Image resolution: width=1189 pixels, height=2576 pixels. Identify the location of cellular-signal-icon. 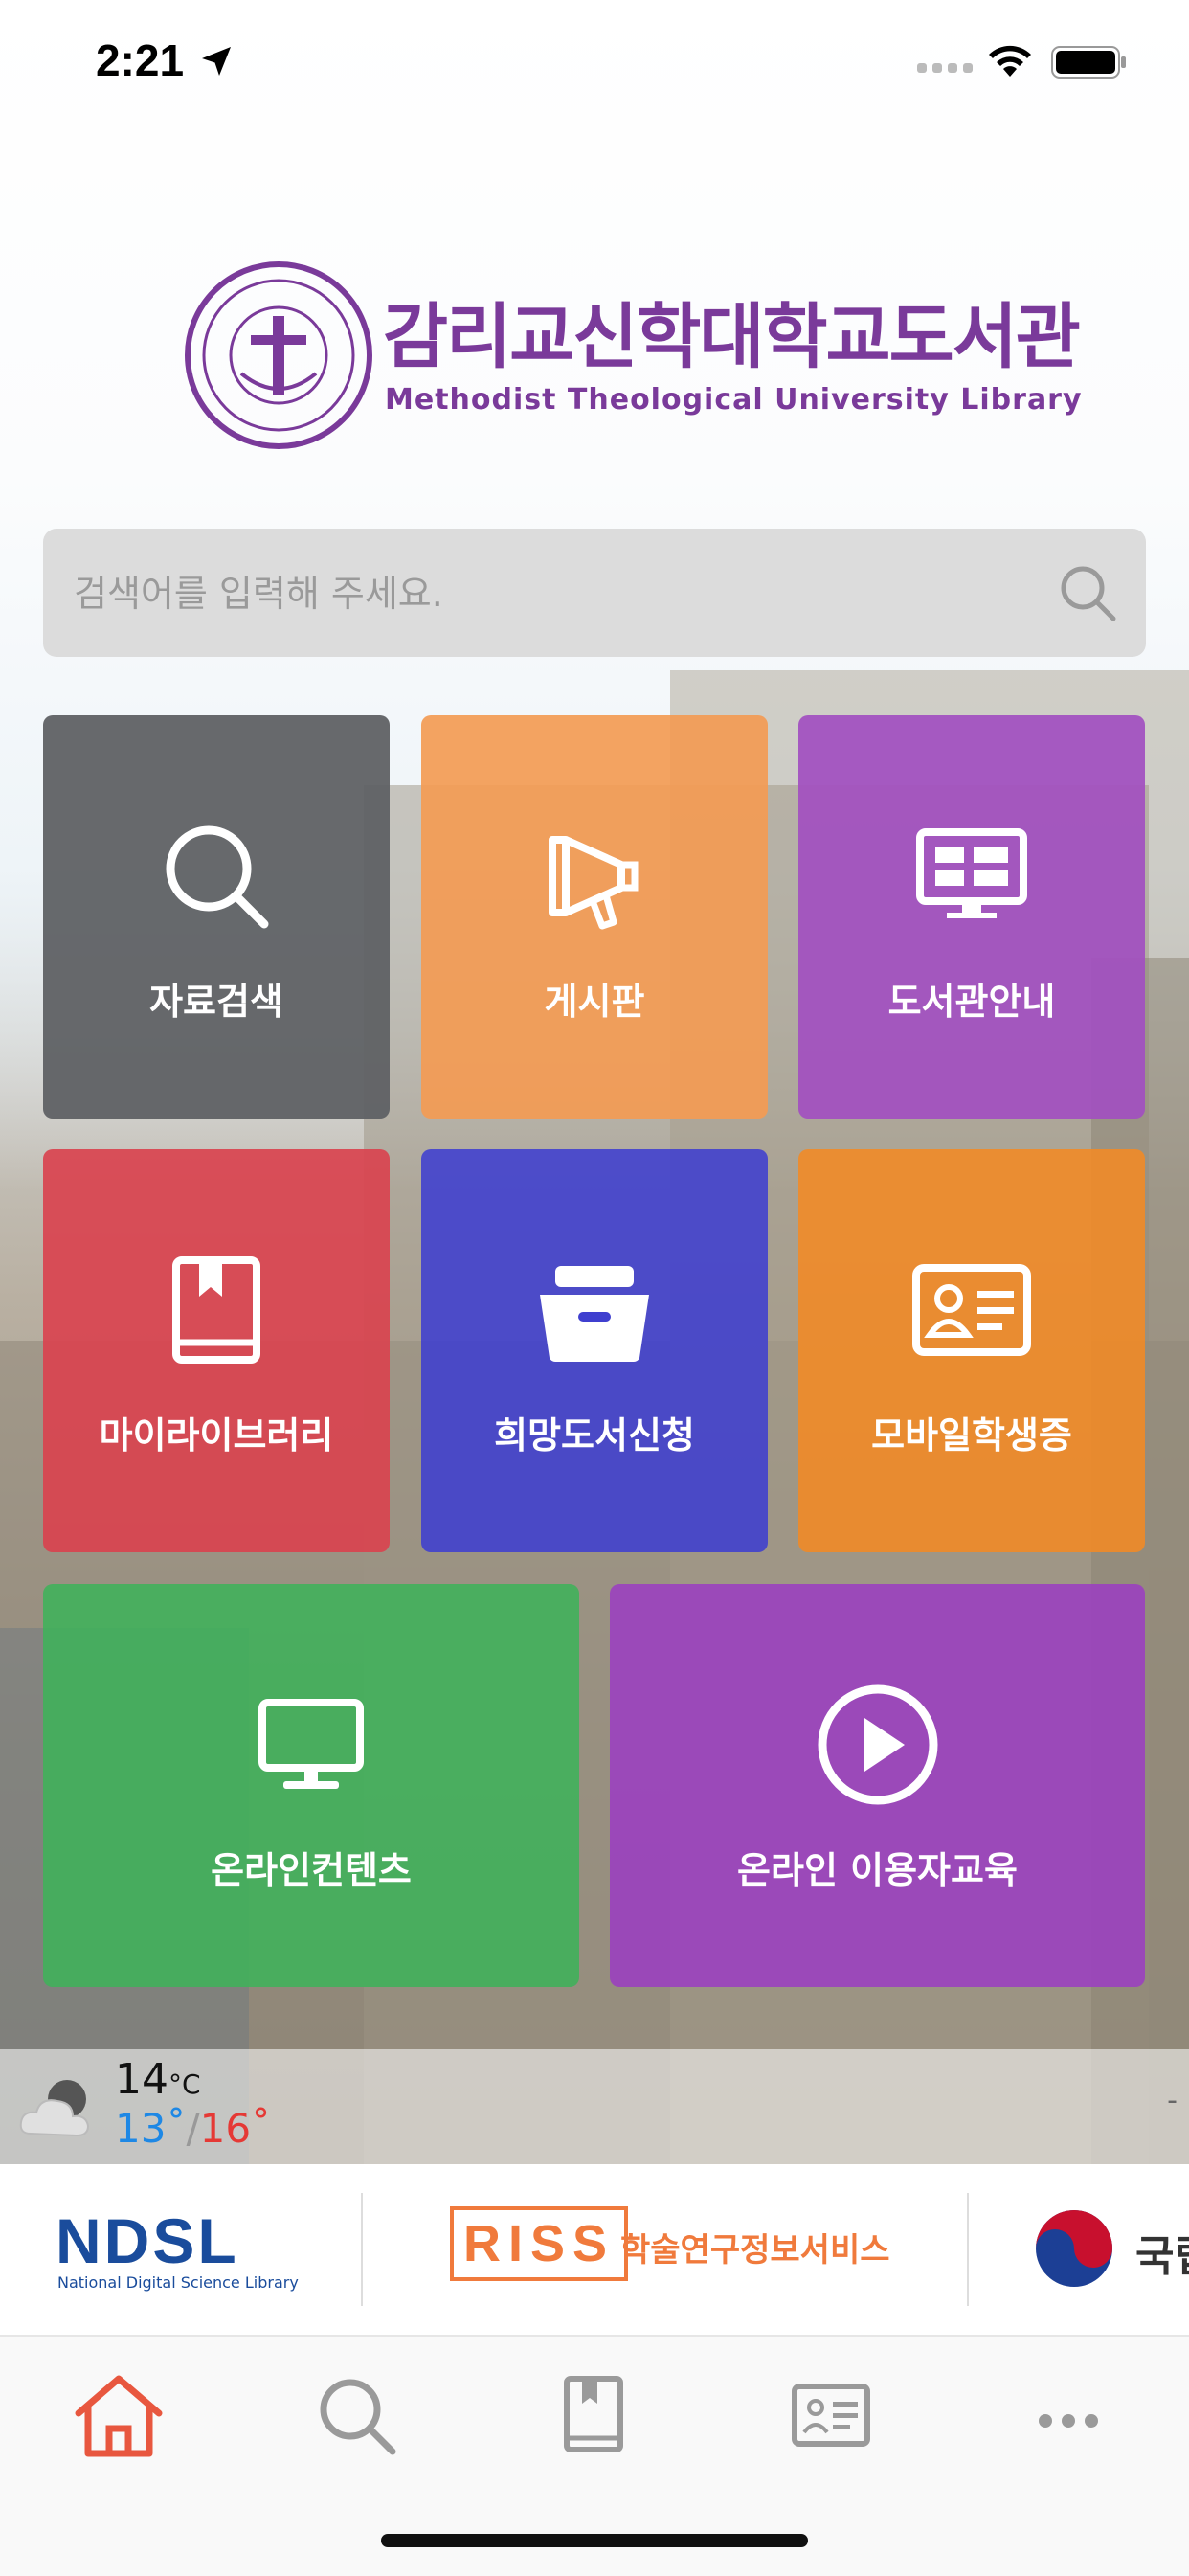
(945, 68).